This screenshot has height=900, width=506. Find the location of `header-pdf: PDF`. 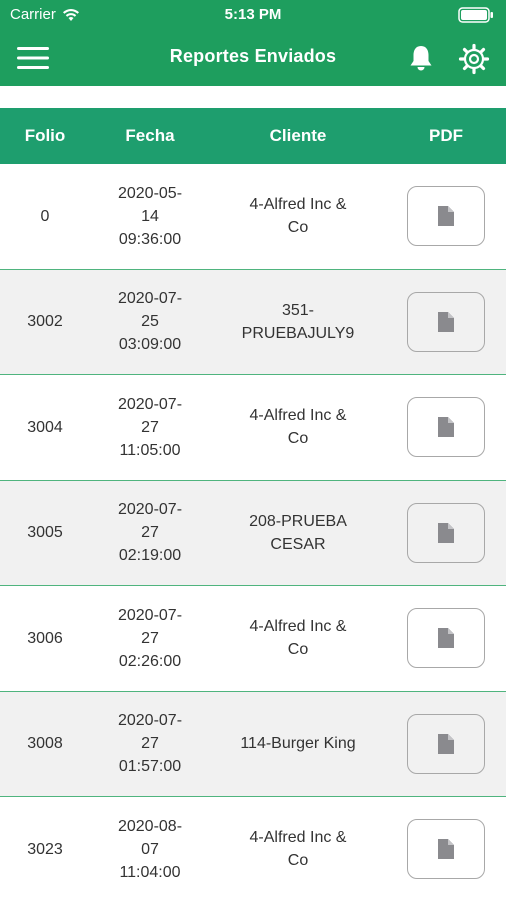

header-pdf: PDF is located at coordinates (446, 135).